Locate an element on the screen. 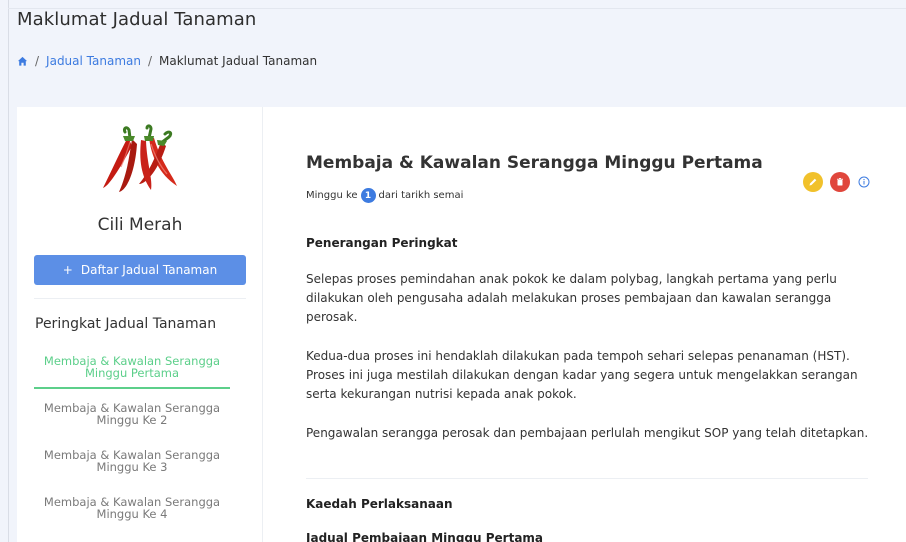 Image resolution: width=906 pixels, height=542 pixels. week-suffix: dari tarikh semai is located at coordinates (421, 195).